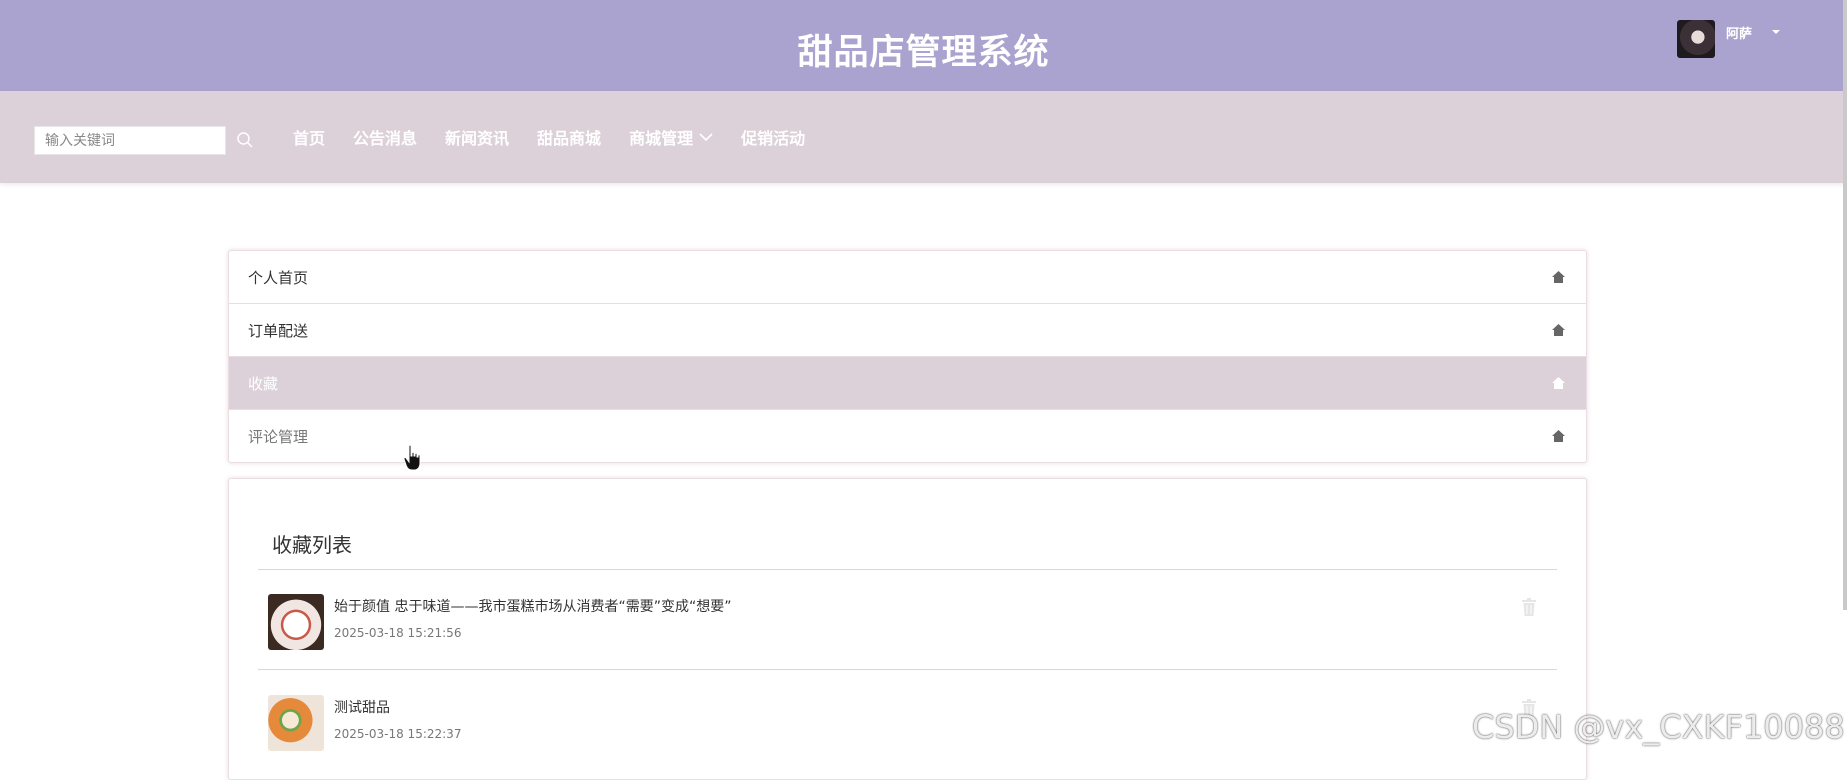 This screenshot has width=1847, height=780. What do you see at coordinates (278, 436) in the screenshot?
I see `menu-item-label: 评论管理` at bounding box center [278, 436].